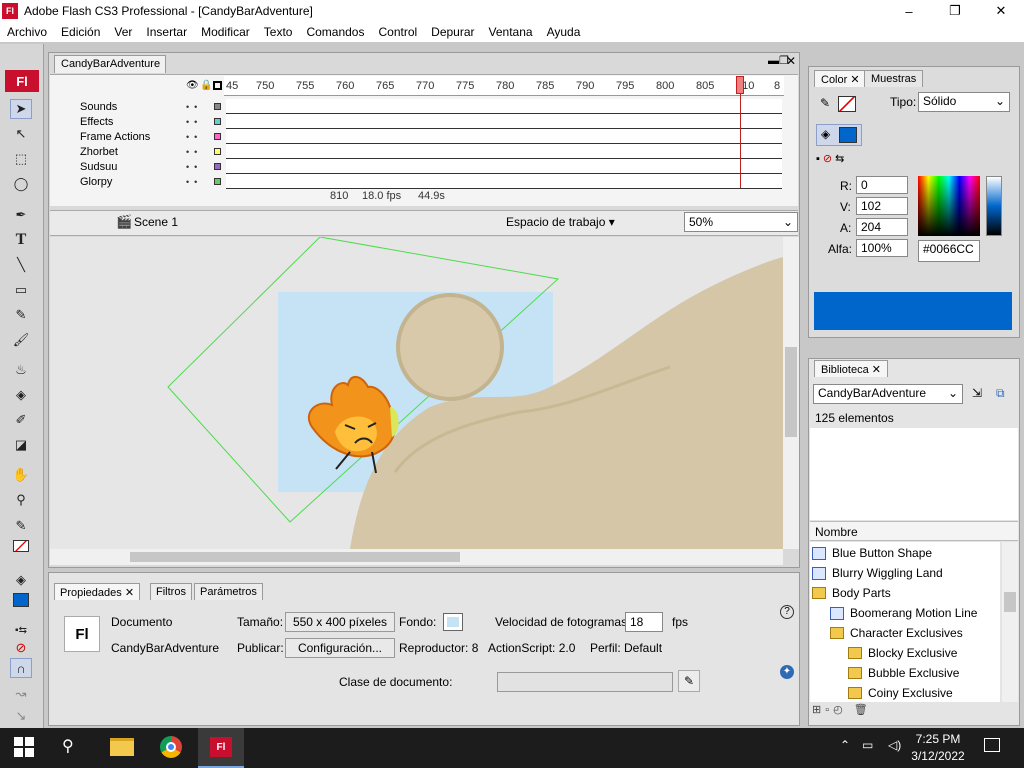  Describe the element at coordinates (903, 613) in the screenshot. I see `list-item: Boomerang Motion Line` at that location.